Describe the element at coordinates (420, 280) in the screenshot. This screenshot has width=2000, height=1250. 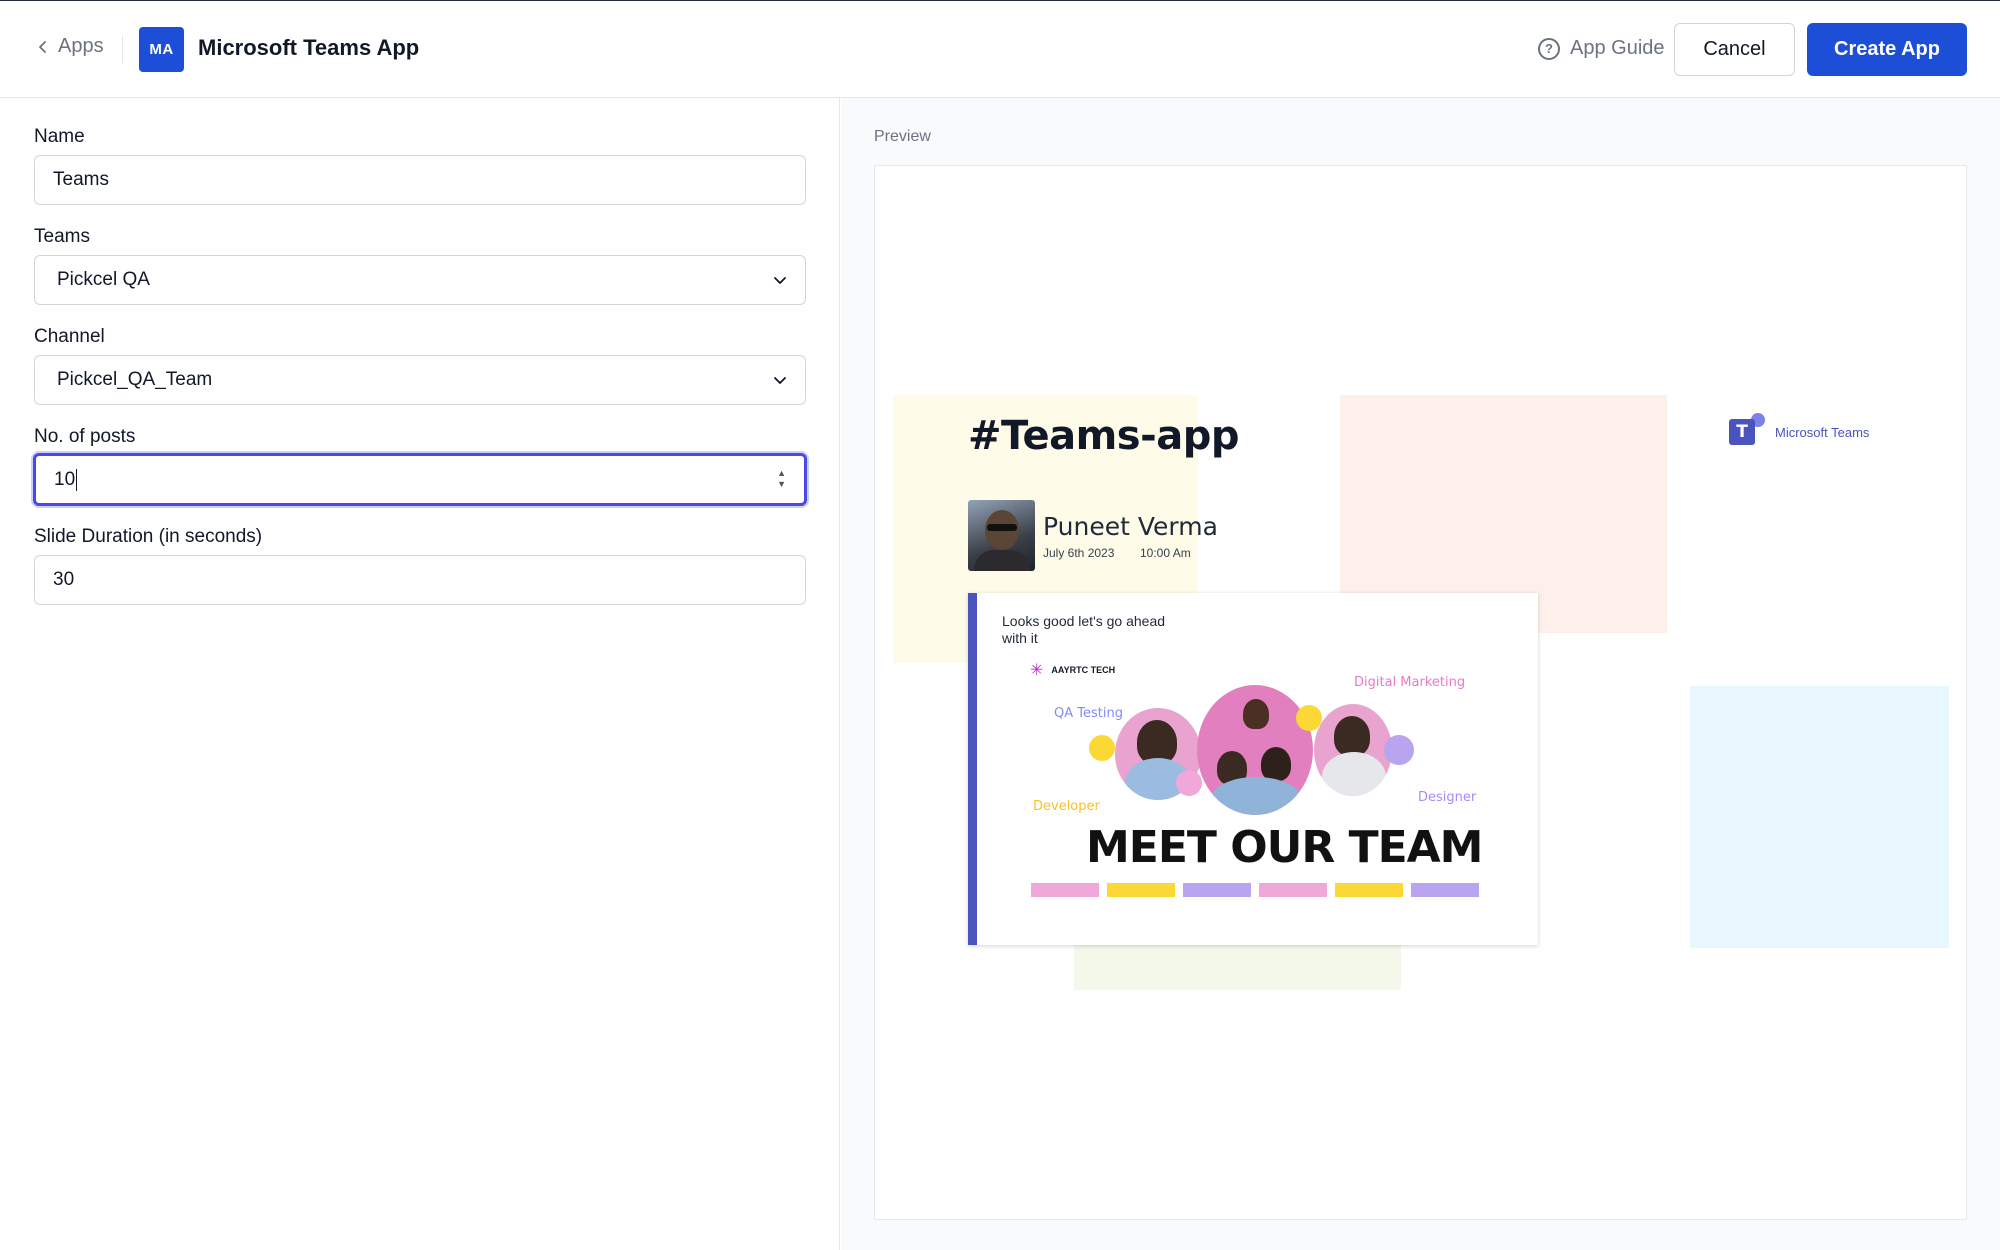
I see `teams-select: Pickcel QA` at that location.